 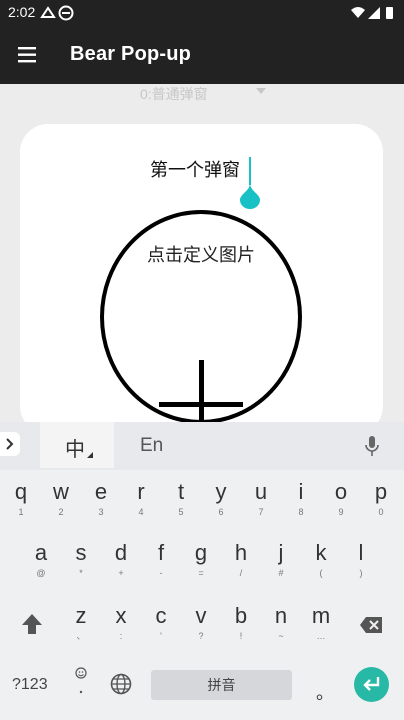 What do you see at coordinates (121, 636) in the screenshot?
I see `key-hint: :` at bounding box center [121, 636].